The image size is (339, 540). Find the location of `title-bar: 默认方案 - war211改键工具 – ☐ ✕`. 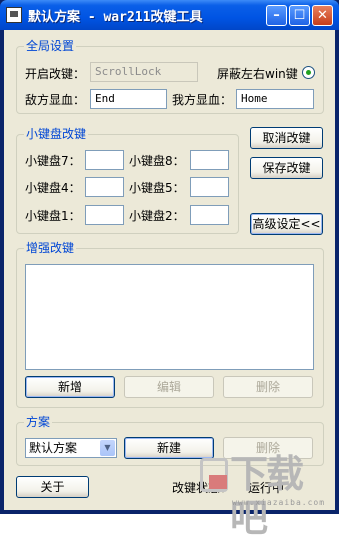

title-bar: 默认方案 - war211改键工具 – ☐ ✕ is located at coordinates (169, 15).